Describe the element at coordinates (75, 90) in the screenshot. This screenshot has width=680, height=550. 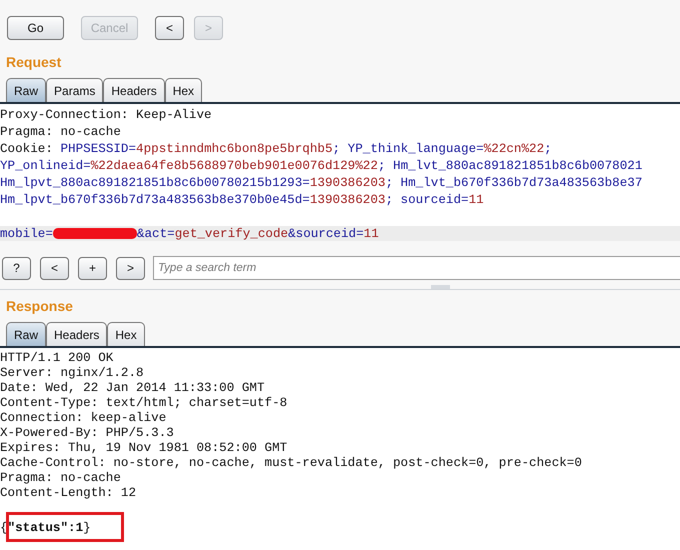
I see `tab: Params` at that location.